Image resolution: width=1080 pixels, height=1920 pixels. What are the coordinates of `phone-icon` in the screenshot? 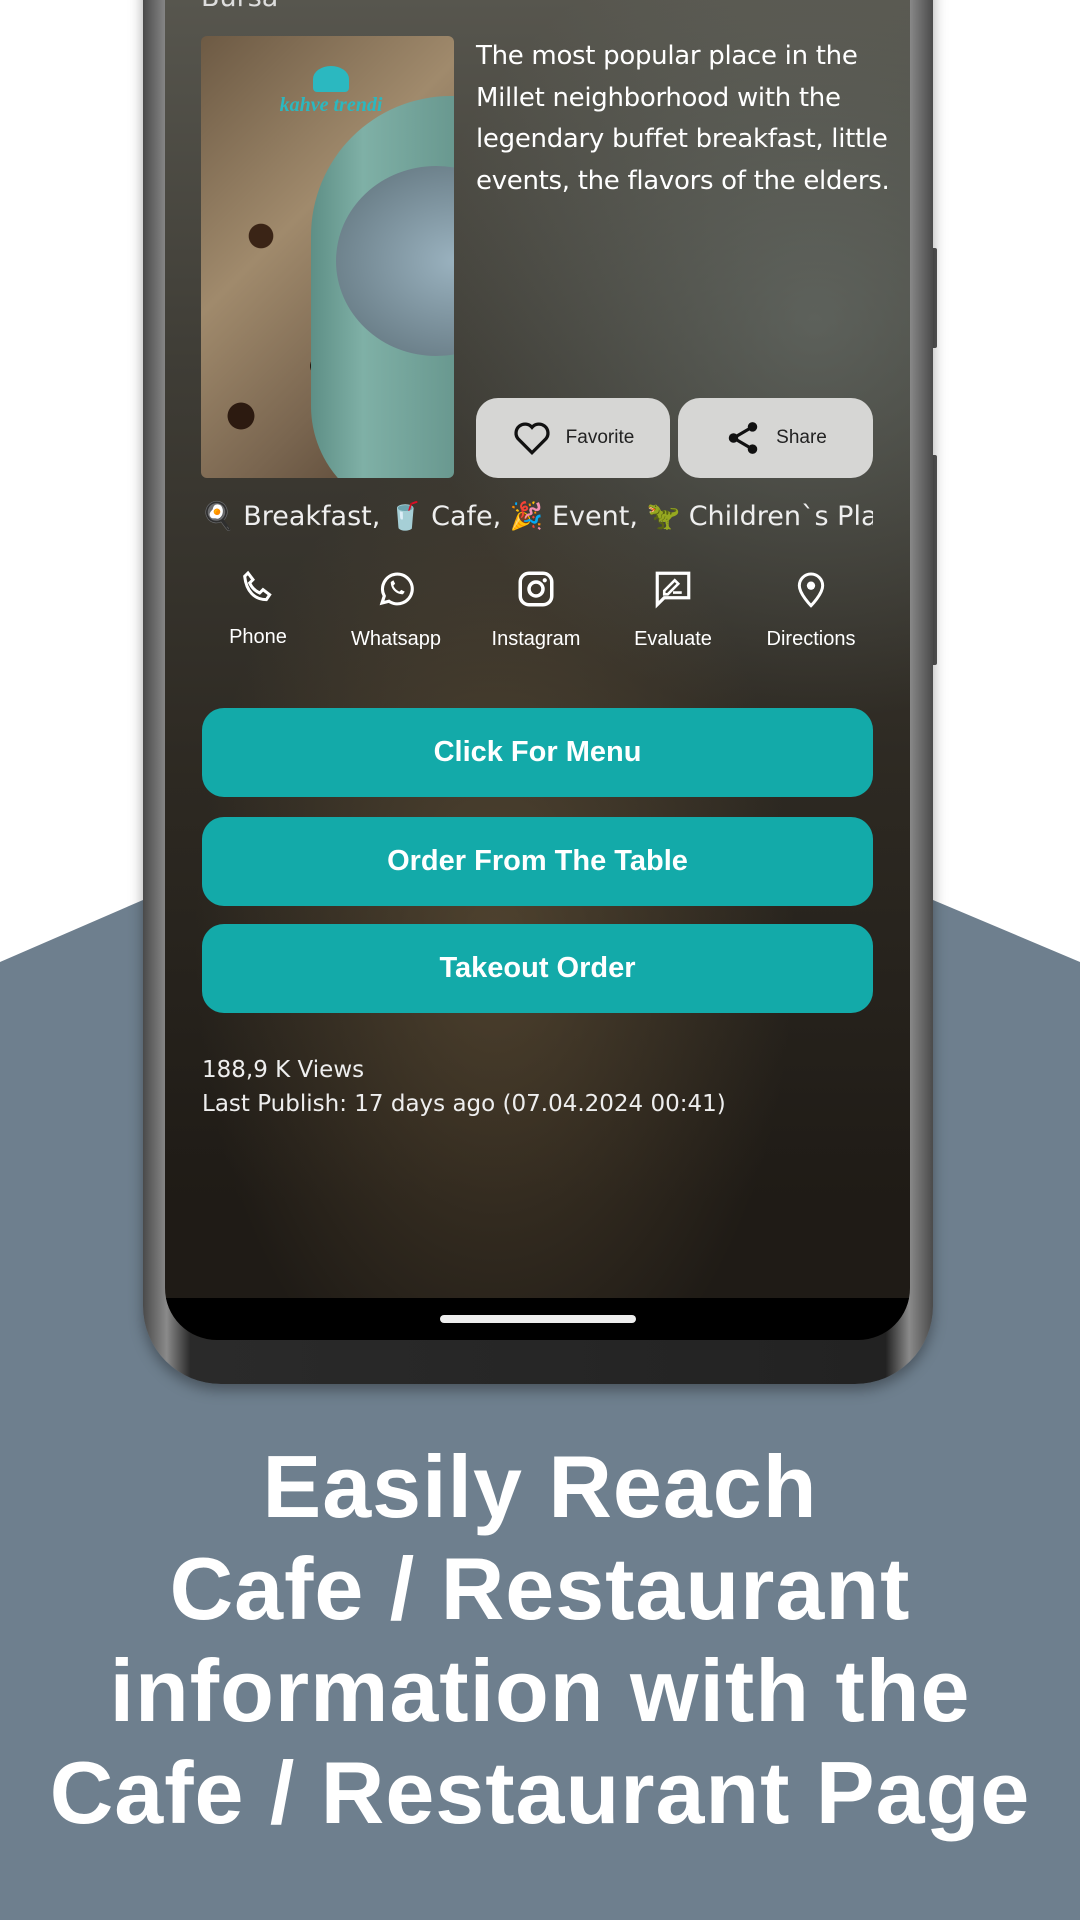 It's located at (257, 586).